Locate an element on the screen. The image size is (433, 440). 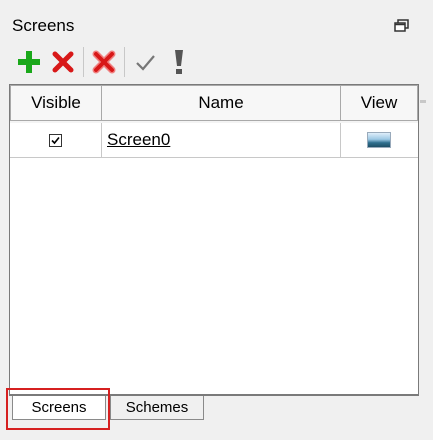
table-row: Screen0 is located at coordinates (214, 140).